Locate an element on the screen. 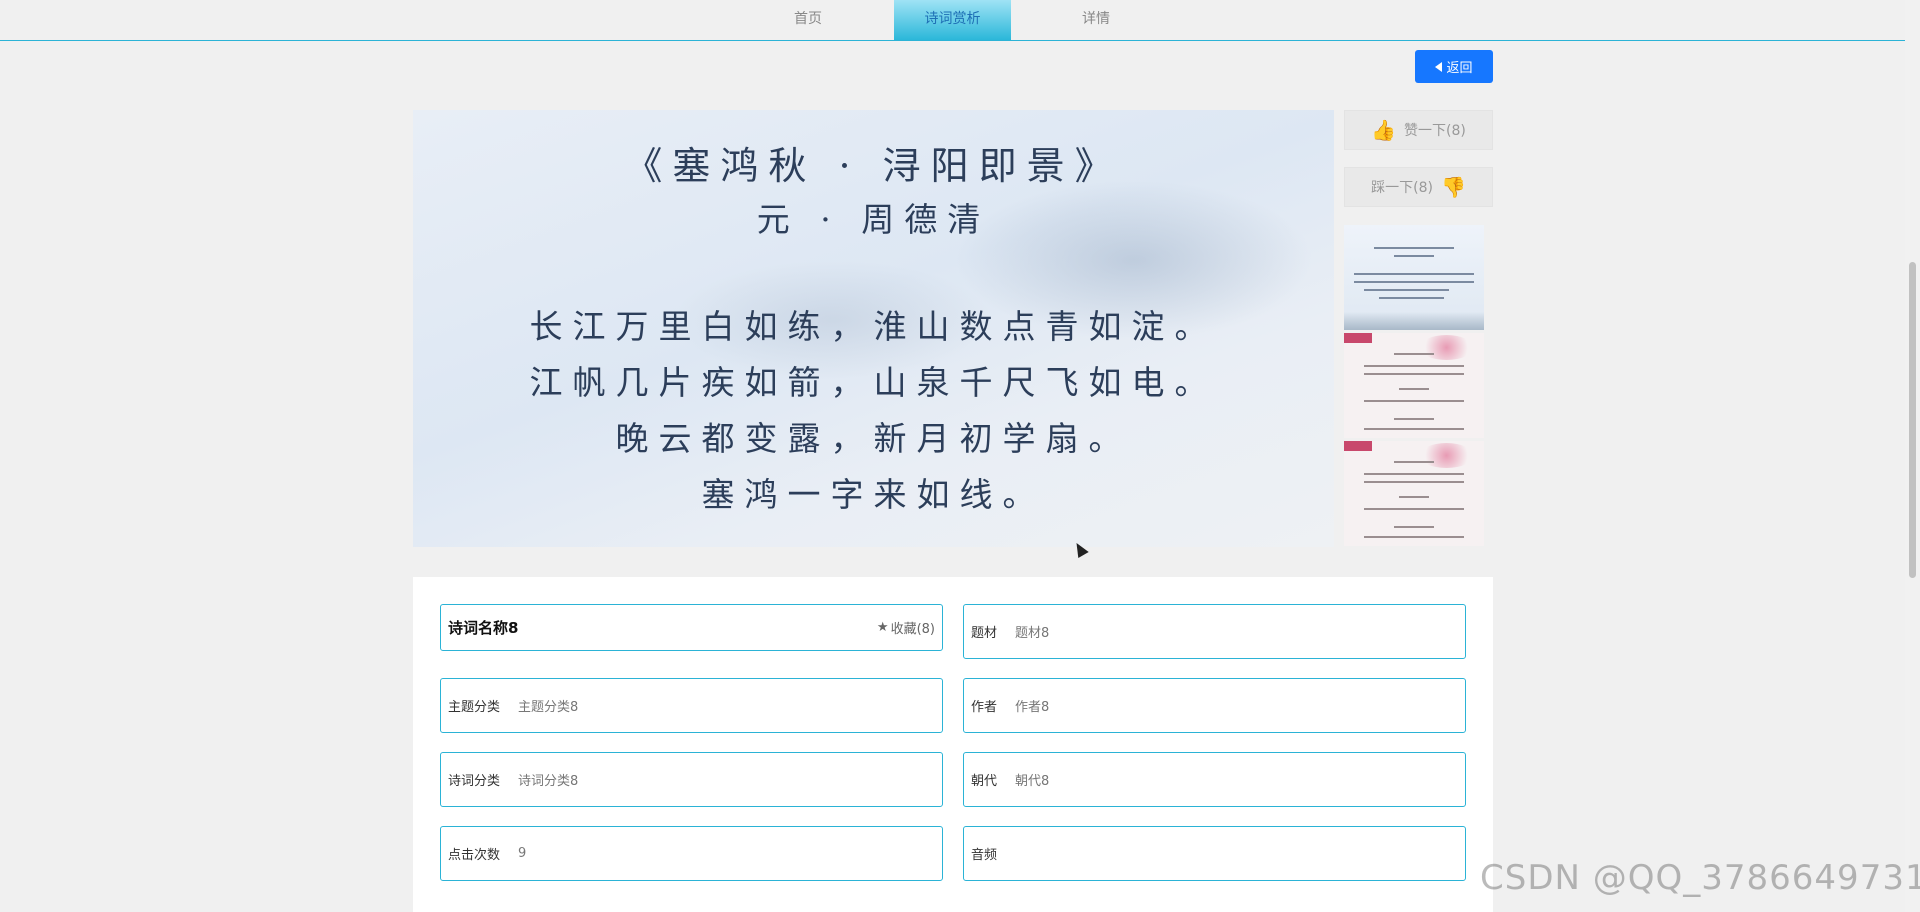 The image size is (1920, 912). nav-poem-appreciation: 诗词赏析 is located at coordinates (952, 20).